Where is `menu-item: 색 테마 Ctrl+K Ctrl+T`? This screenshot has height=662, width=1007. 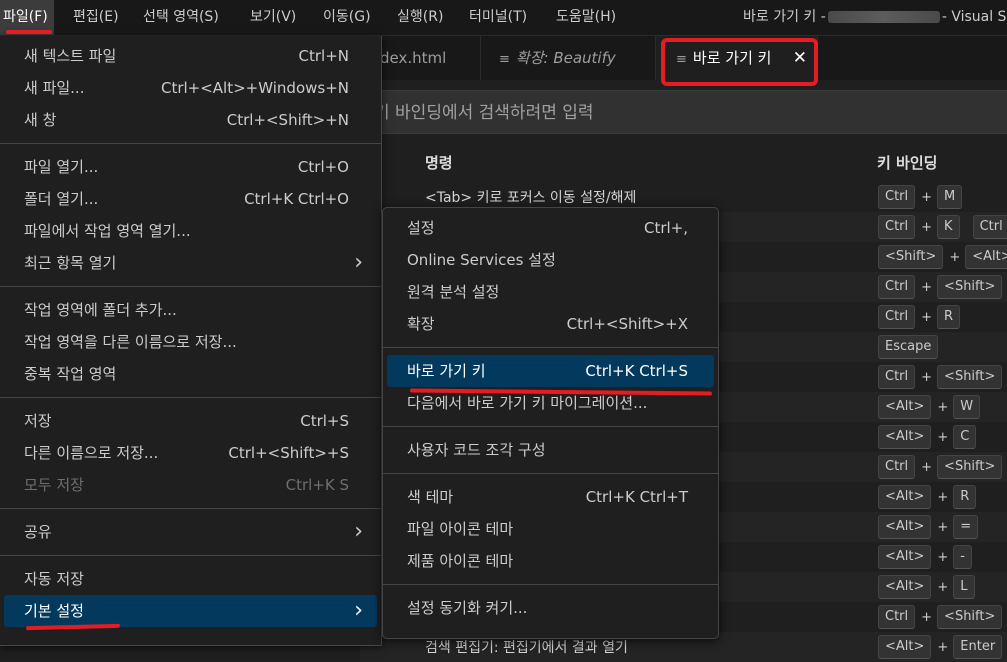 menu-item: 색 테마 Ctrl+K Ctrl+T is located at coordinates (550, 497).